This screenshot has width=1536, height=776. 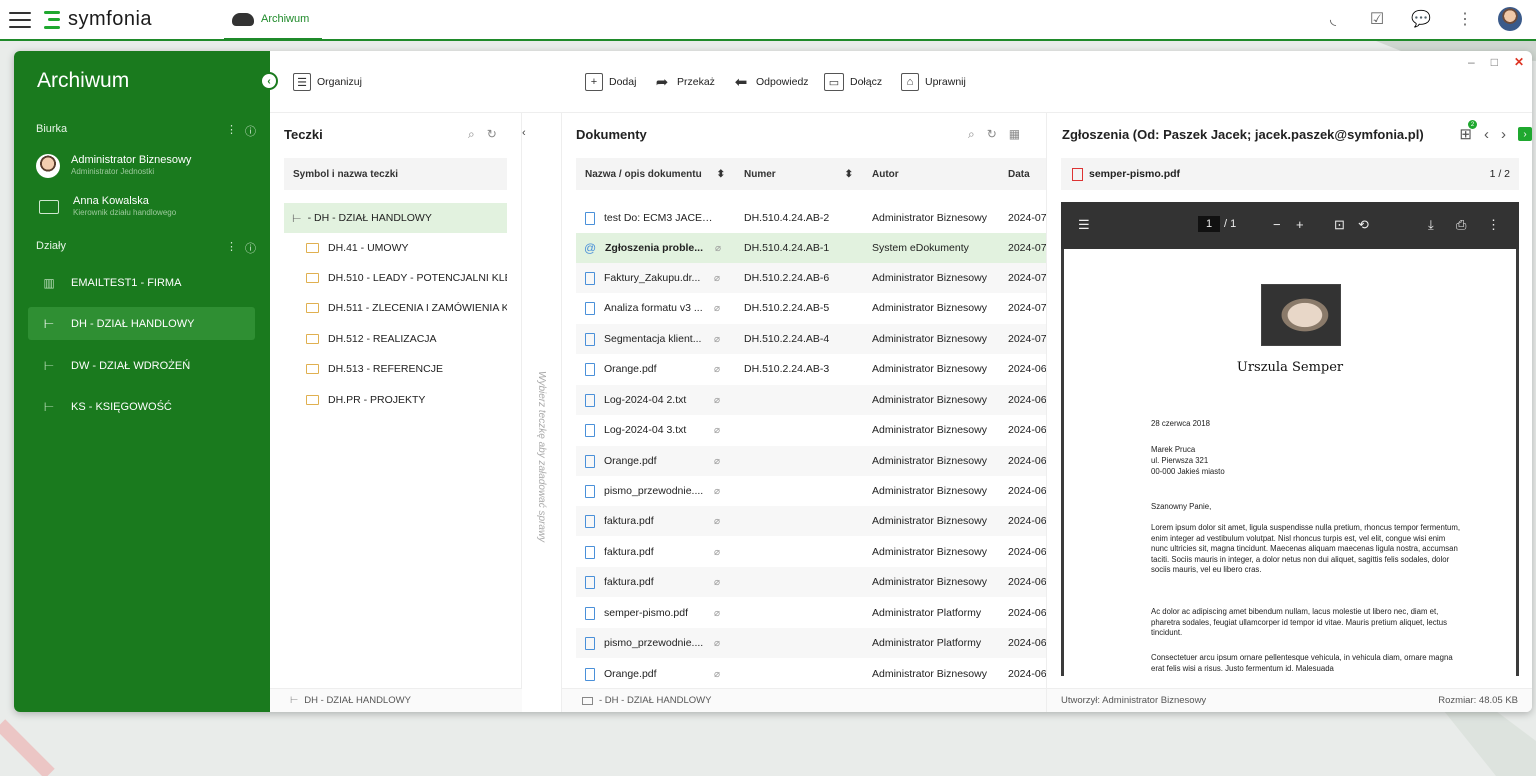 I want to click on attachment-file-bar: semper-pismo.pdf 1 / 2, so click(x=1290, y=174).